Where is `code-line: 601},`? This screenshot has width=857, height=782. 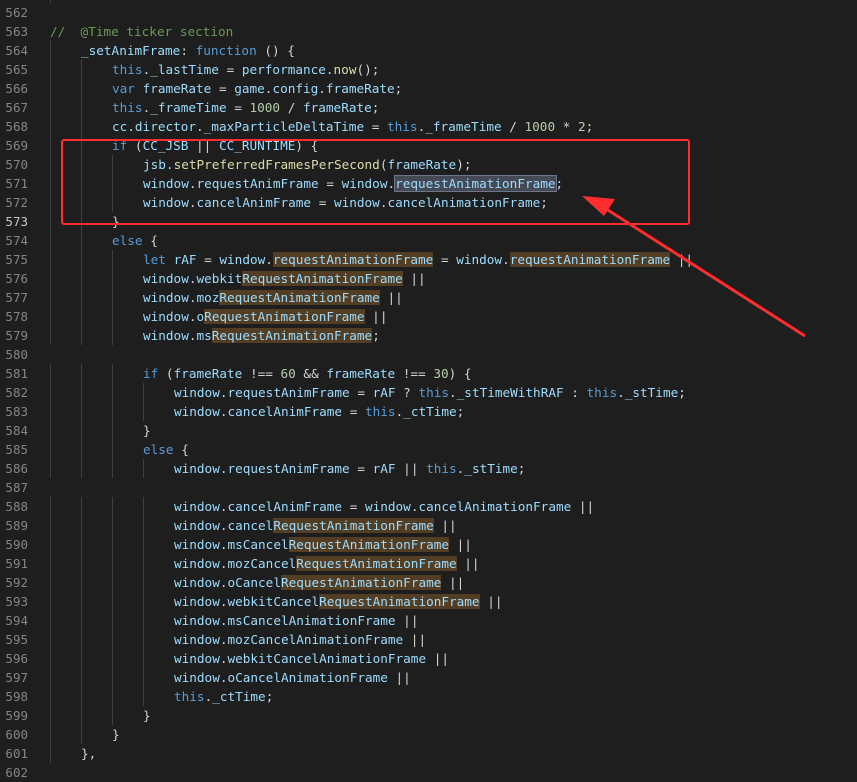
code-line: 601}, is located at coordinates (428, 753).